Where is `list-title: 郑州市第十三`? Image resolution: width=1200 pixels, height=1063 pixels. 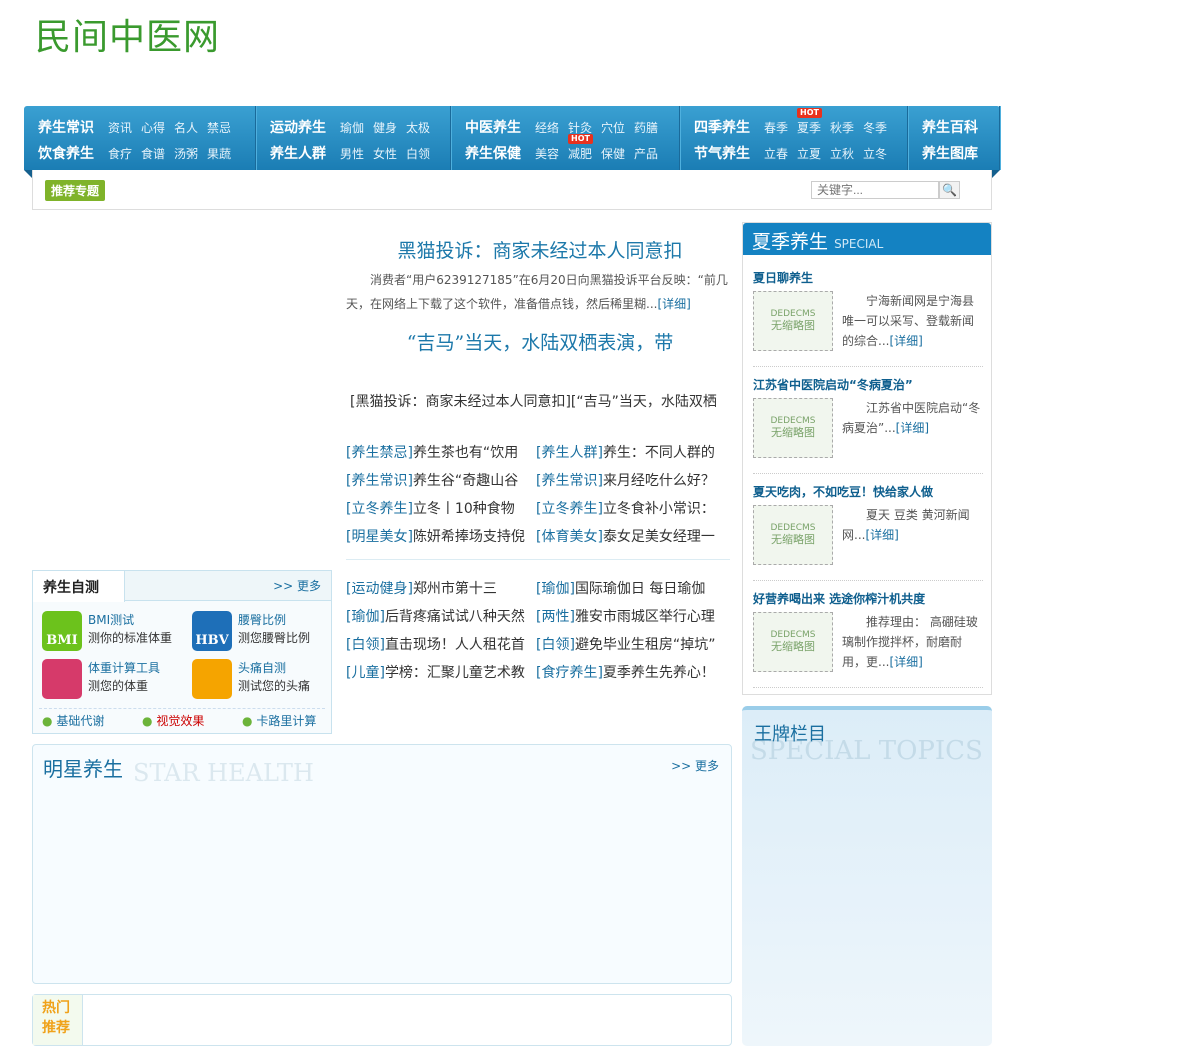 list-title: 郑州市第十三 is located at coordinates (455, 589).